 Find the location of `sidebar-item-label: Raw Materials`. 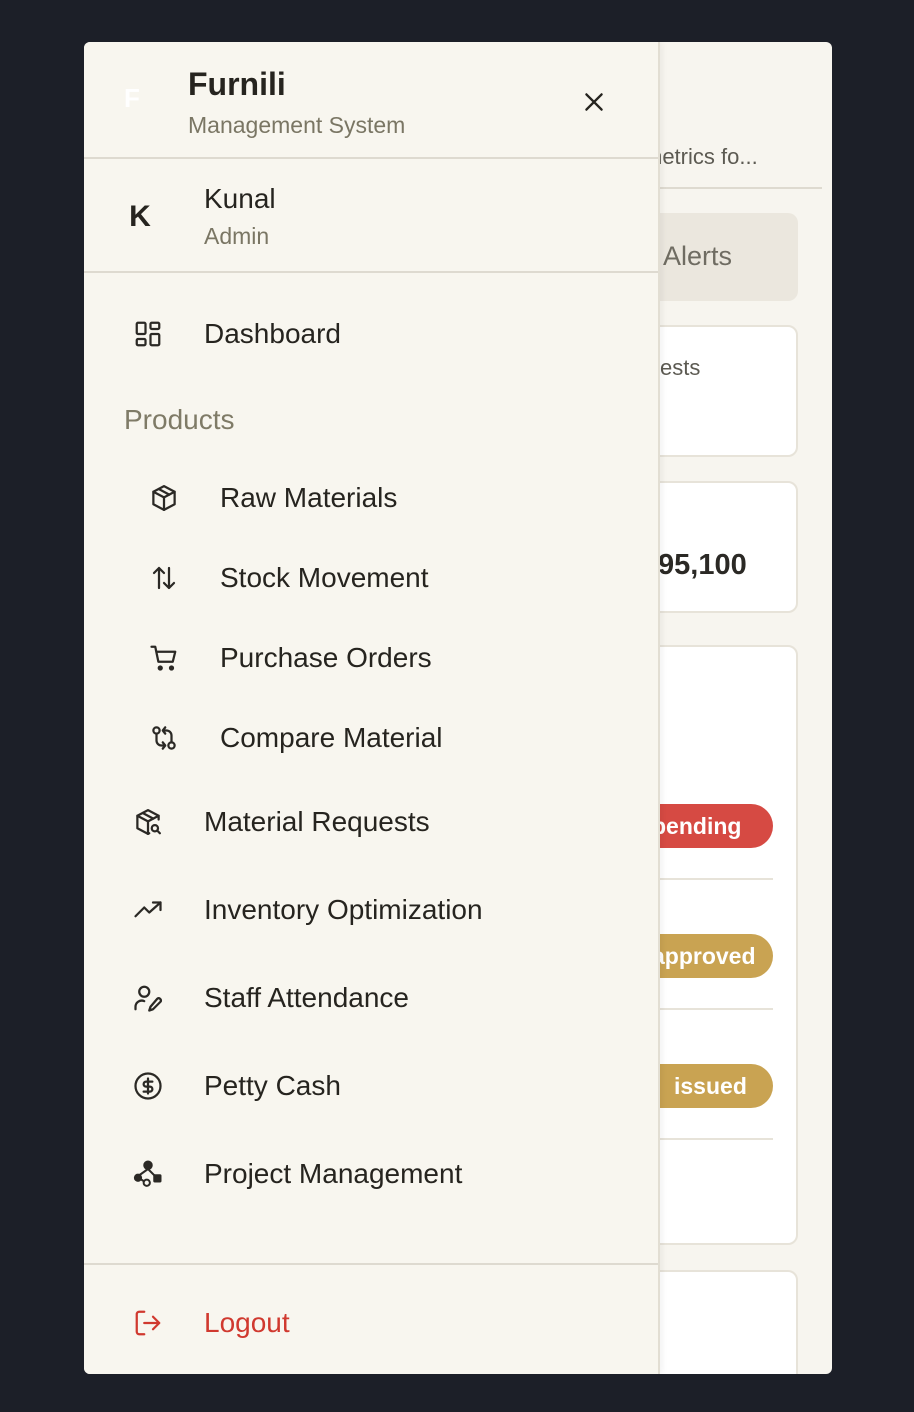

sidebar-item-label: Raw Materials is located at coordinates (309, 497).